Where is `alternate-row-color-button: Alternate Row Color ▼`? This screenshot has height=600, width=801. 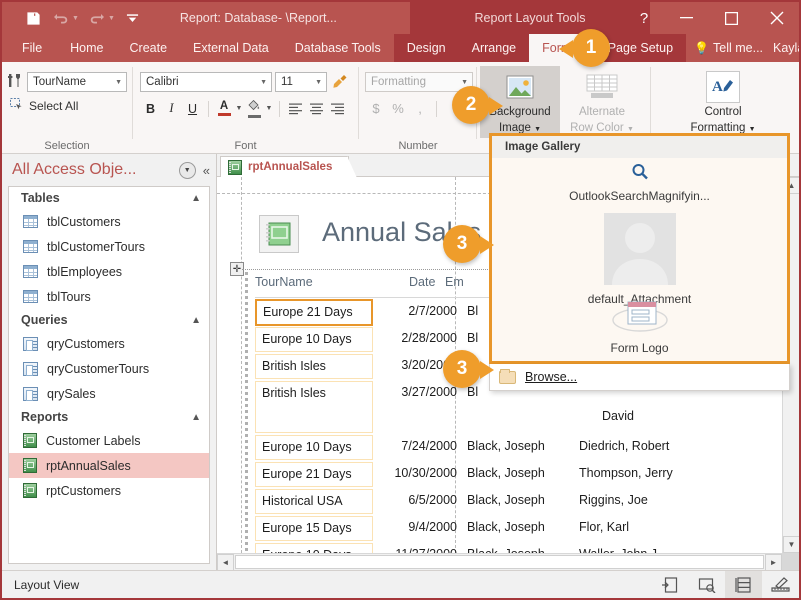
alternate-row-color-button: Alternate Row Color ▼ is located at coordinates (602, 102).